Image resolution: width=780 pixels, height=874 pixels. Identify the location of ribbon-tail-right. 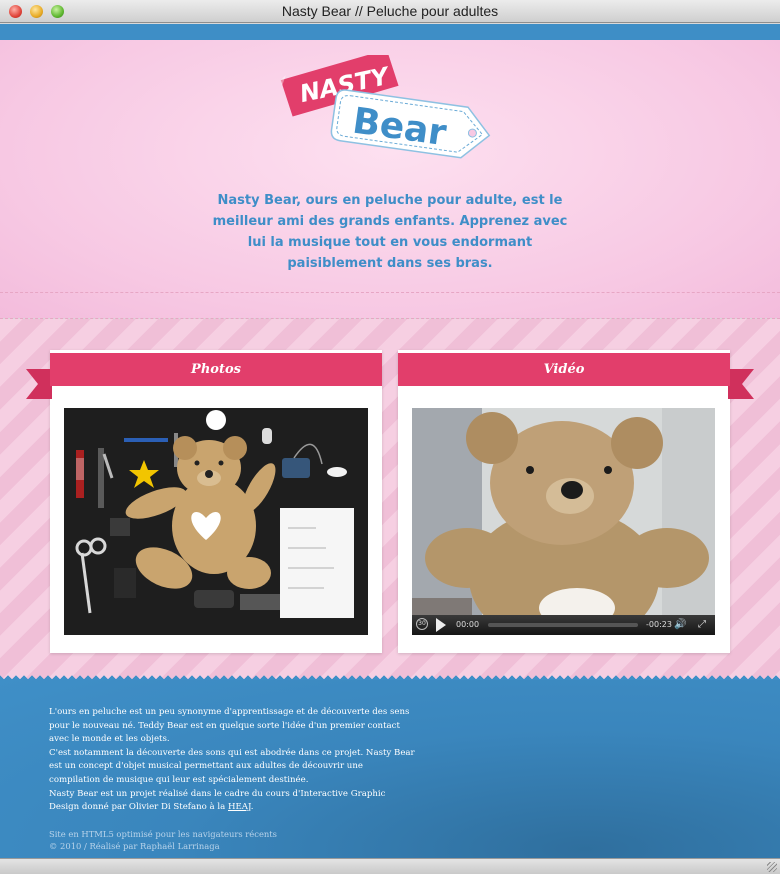
(741, 384).